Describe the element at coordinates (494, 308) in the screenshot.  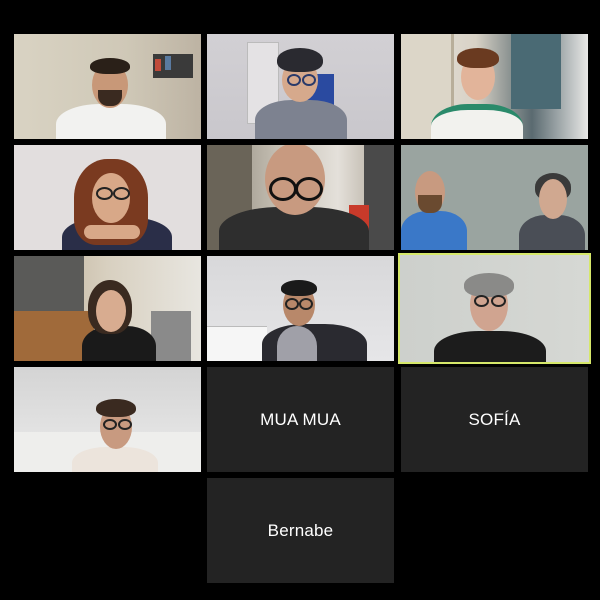
I see `video-tile-9-active-speaker` at that location.